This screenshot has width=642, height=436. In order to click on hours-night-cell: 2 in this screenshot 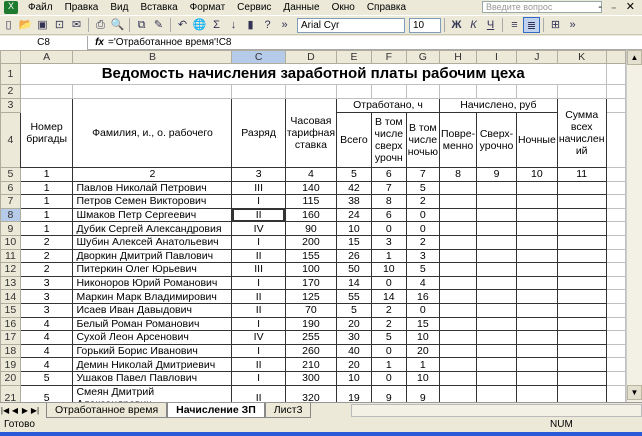, I will do `click(422, 242)`.